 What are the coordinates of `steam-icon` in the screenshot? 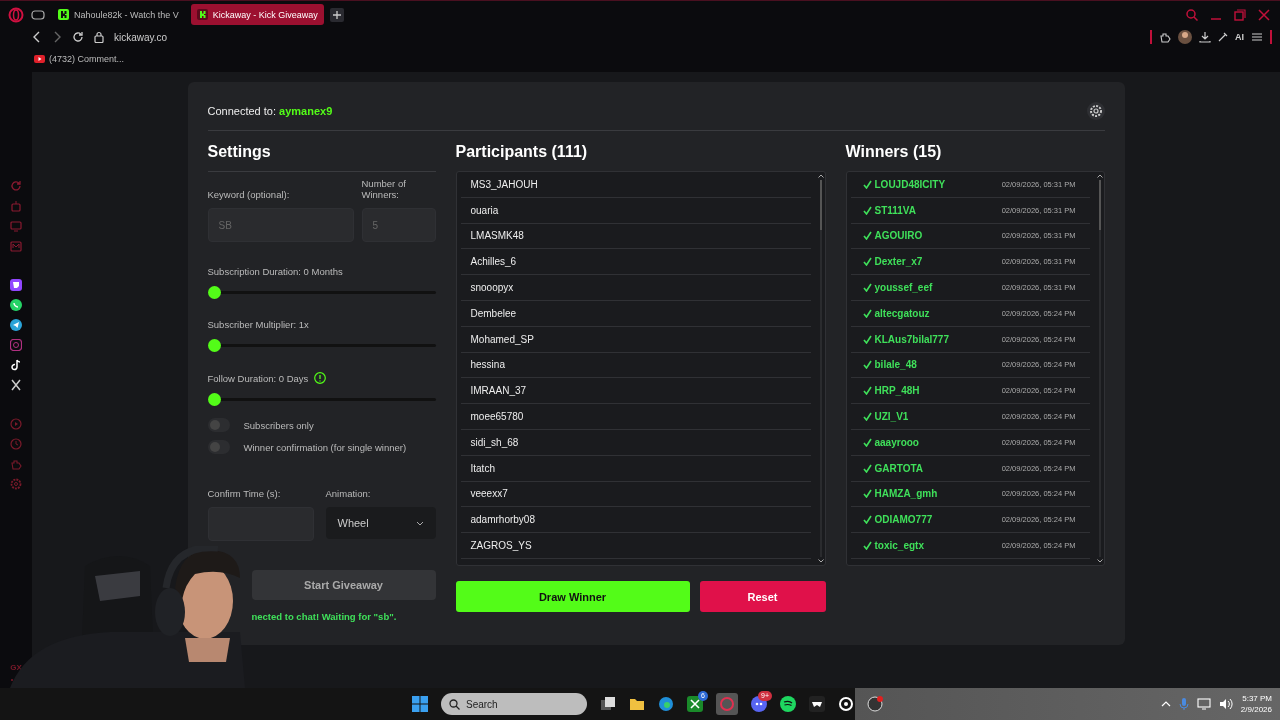 It's located at (846, 704).